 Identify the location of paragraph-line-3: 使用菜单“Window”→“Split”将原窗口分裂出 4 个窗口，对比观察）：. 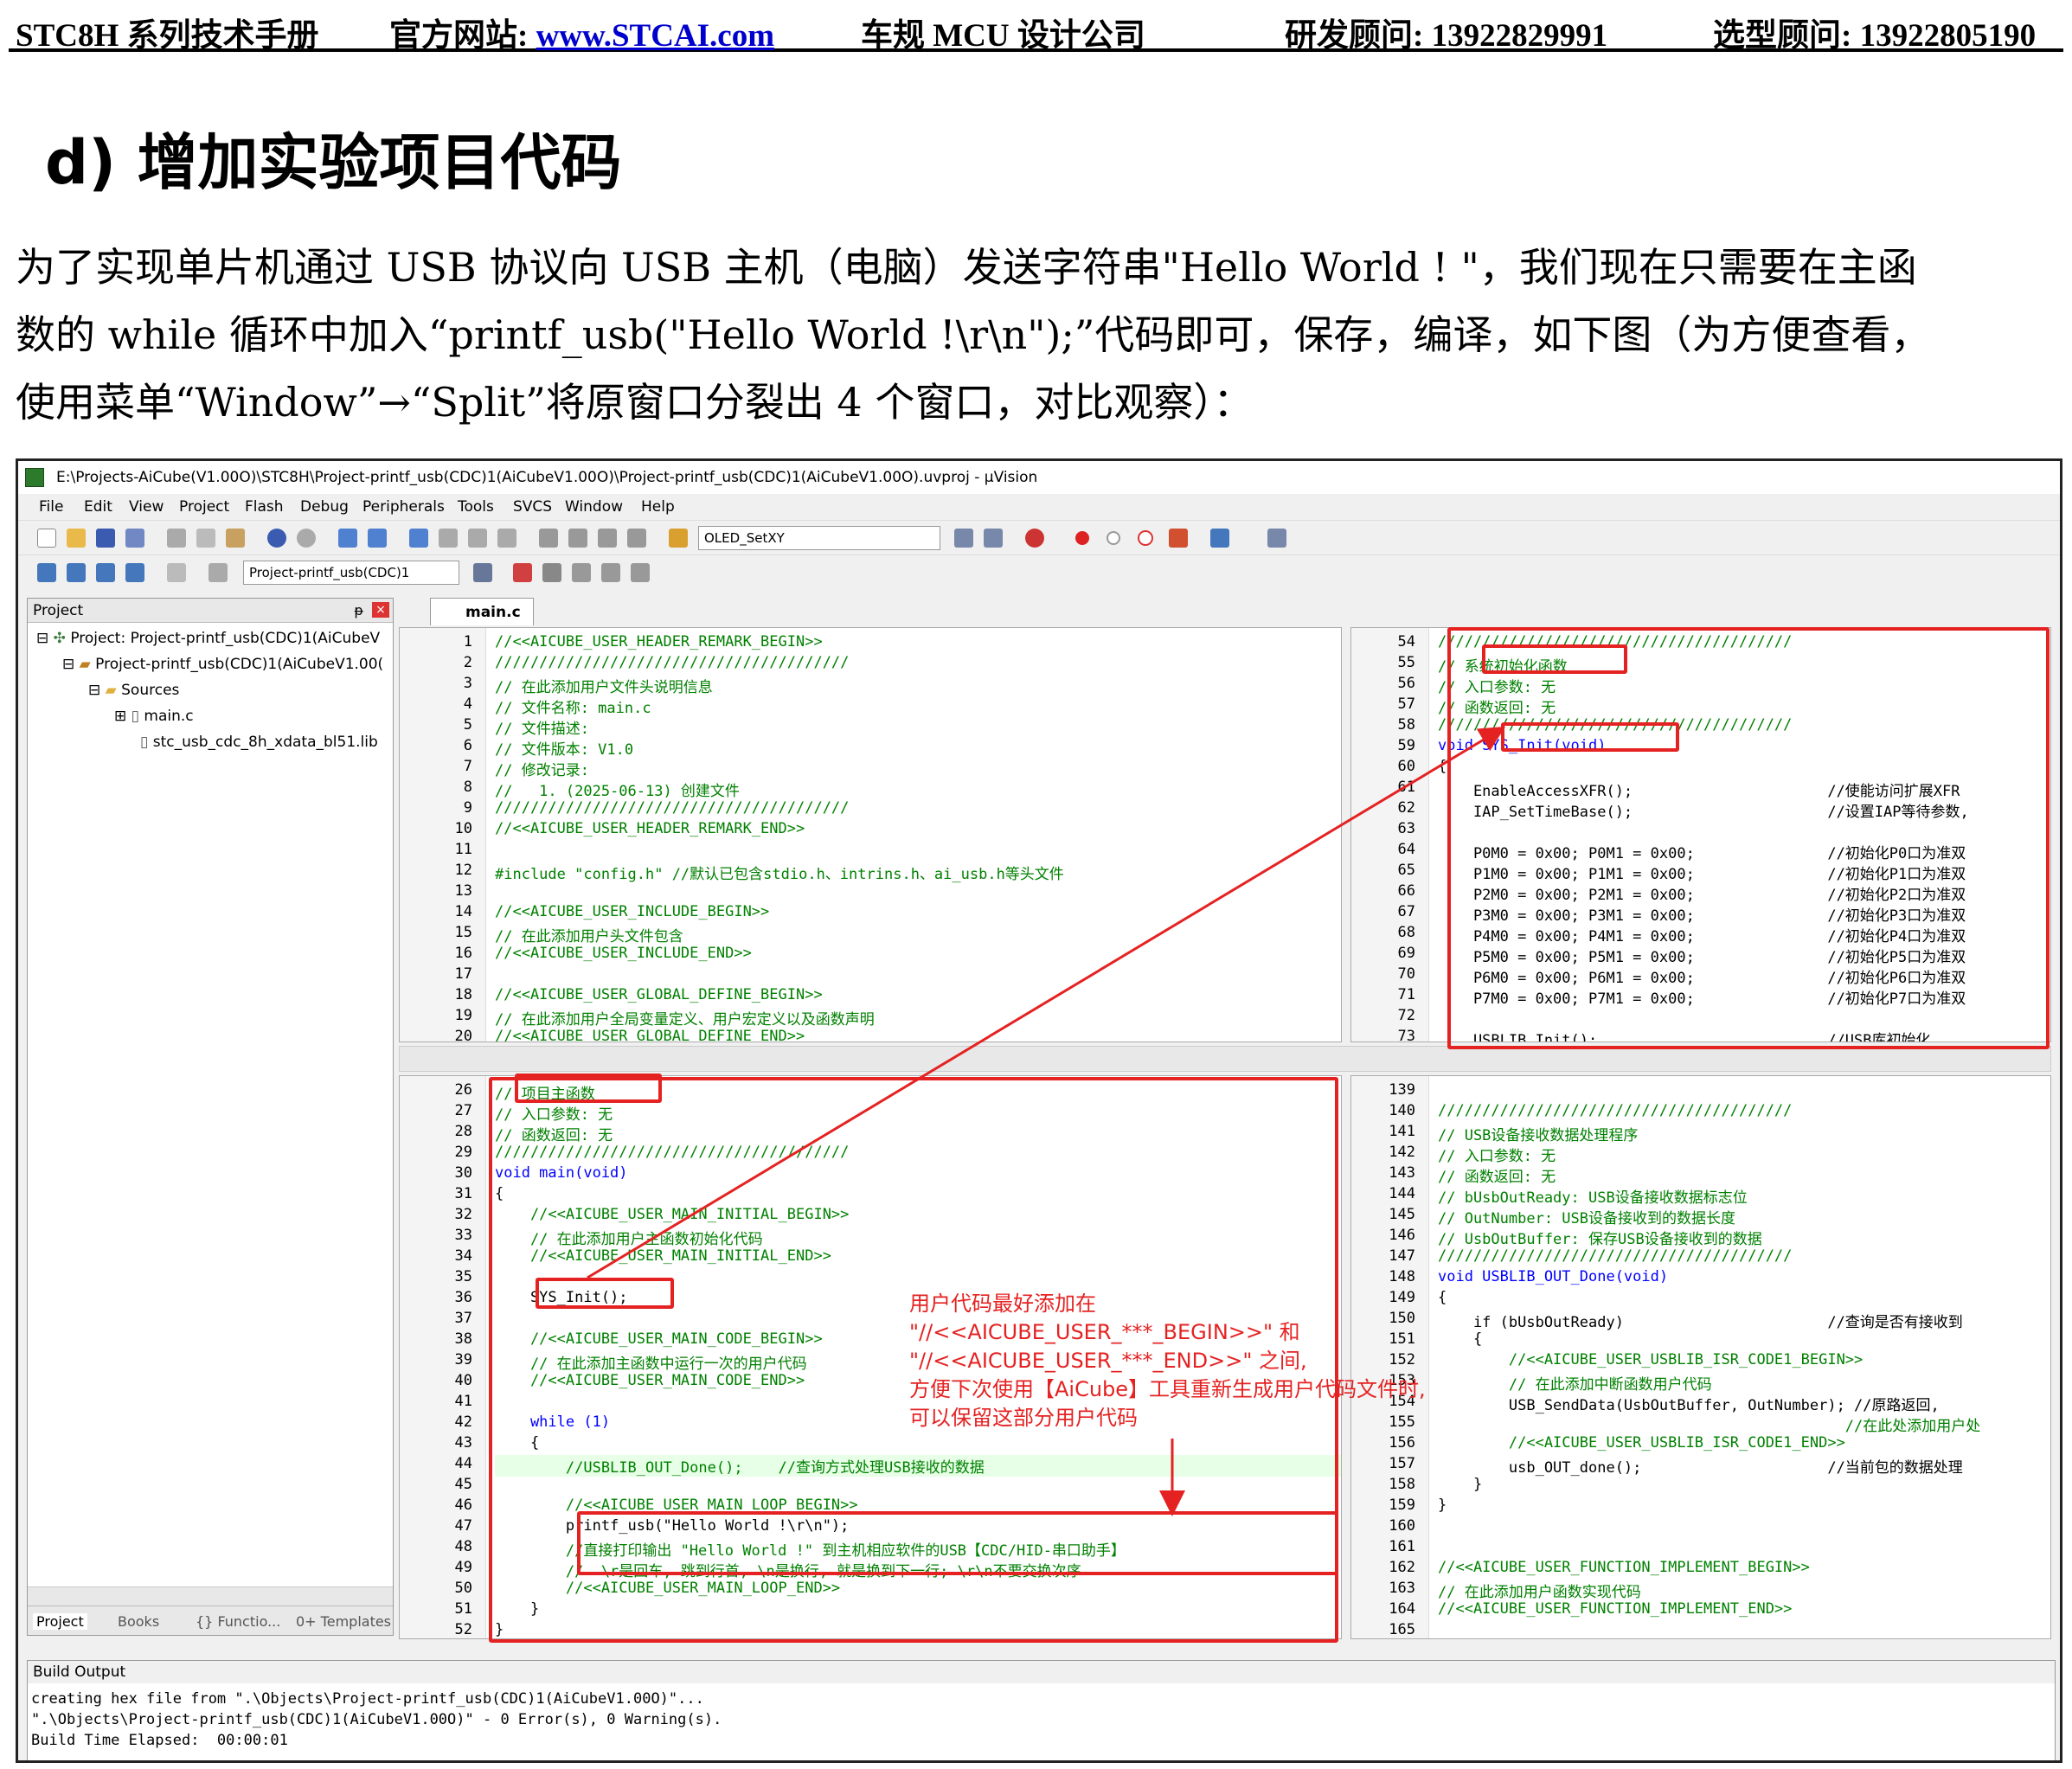
(635, 403).